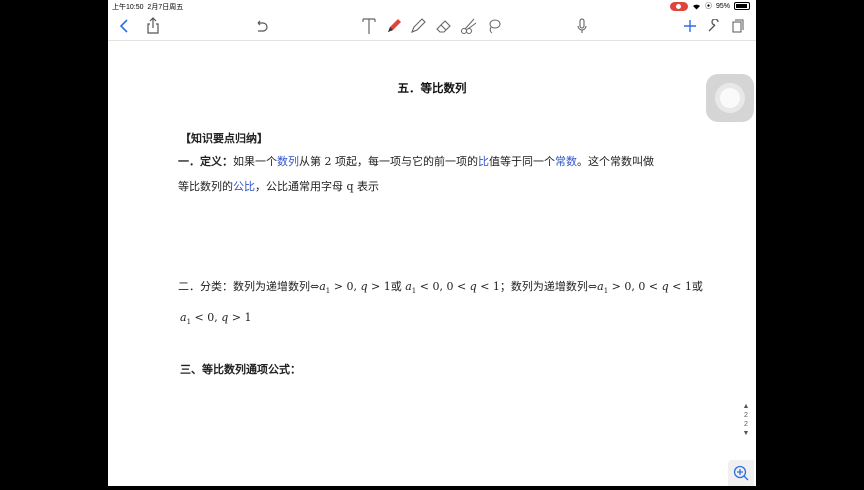 The width and height of the screenshot is (864, 490). What do you see at coordinates (432, 88) in the screenshot?
I see `page-title: 五．等比数列` at bounding box center [432, 88].